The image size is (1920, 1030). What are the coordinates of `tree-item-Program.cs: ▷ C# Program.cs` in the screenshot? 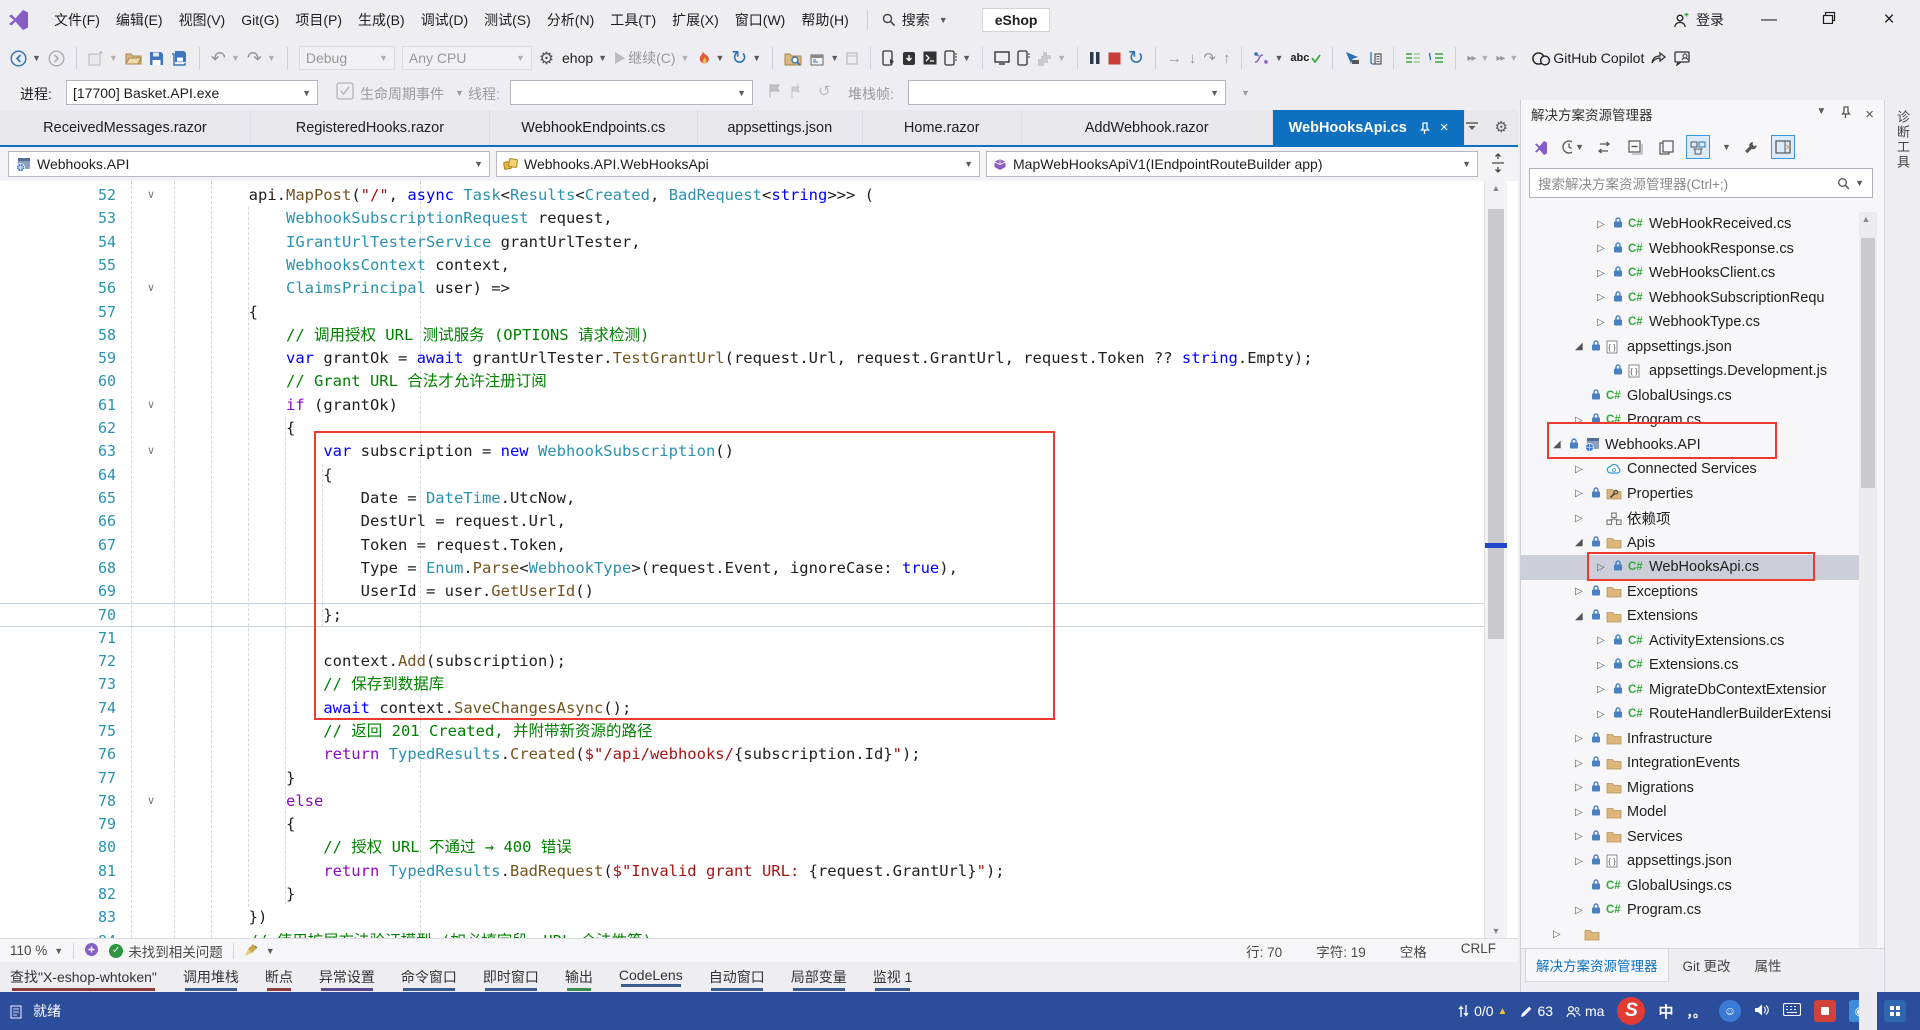 It's located at (1703, 420).